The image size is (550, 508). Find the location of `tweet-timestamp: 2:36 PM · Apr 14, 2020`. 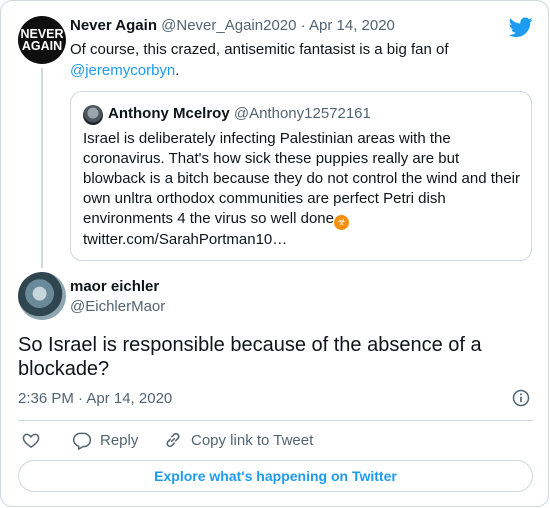

tweet-timestamp: 2:36 PM · Apr 14, 2020 is located at coordinates (95, 398).